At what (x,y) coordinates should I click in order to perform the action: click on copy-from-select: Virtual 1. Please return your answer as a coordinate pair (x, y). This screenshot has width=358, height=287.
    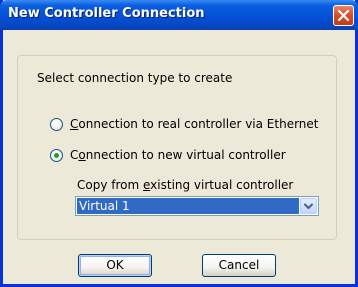
    Looking at the image, I should click on (197, 206).